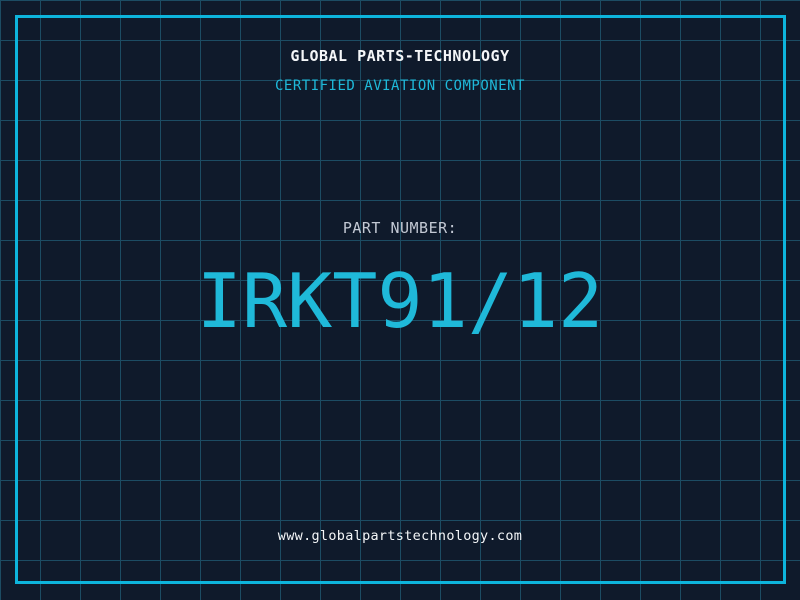 Image resolution: width=800 pixels, height=600 pixels. Describe the element at coordinates (400, 56) in the screenshot. I see `company-name: GLOBAL PARTS-TECHNOLOGY` at that location.